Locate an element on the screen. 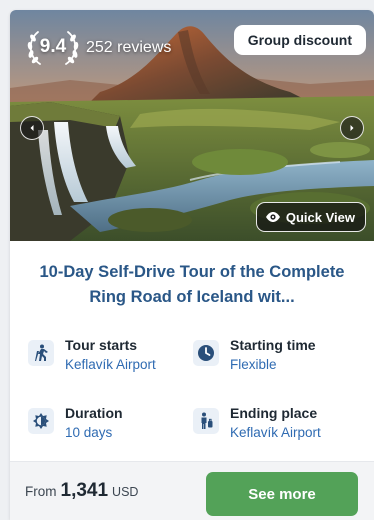 This screenshot has width=374, height=520. quick-view-label: Quick View is located at coordinates (320, 217).